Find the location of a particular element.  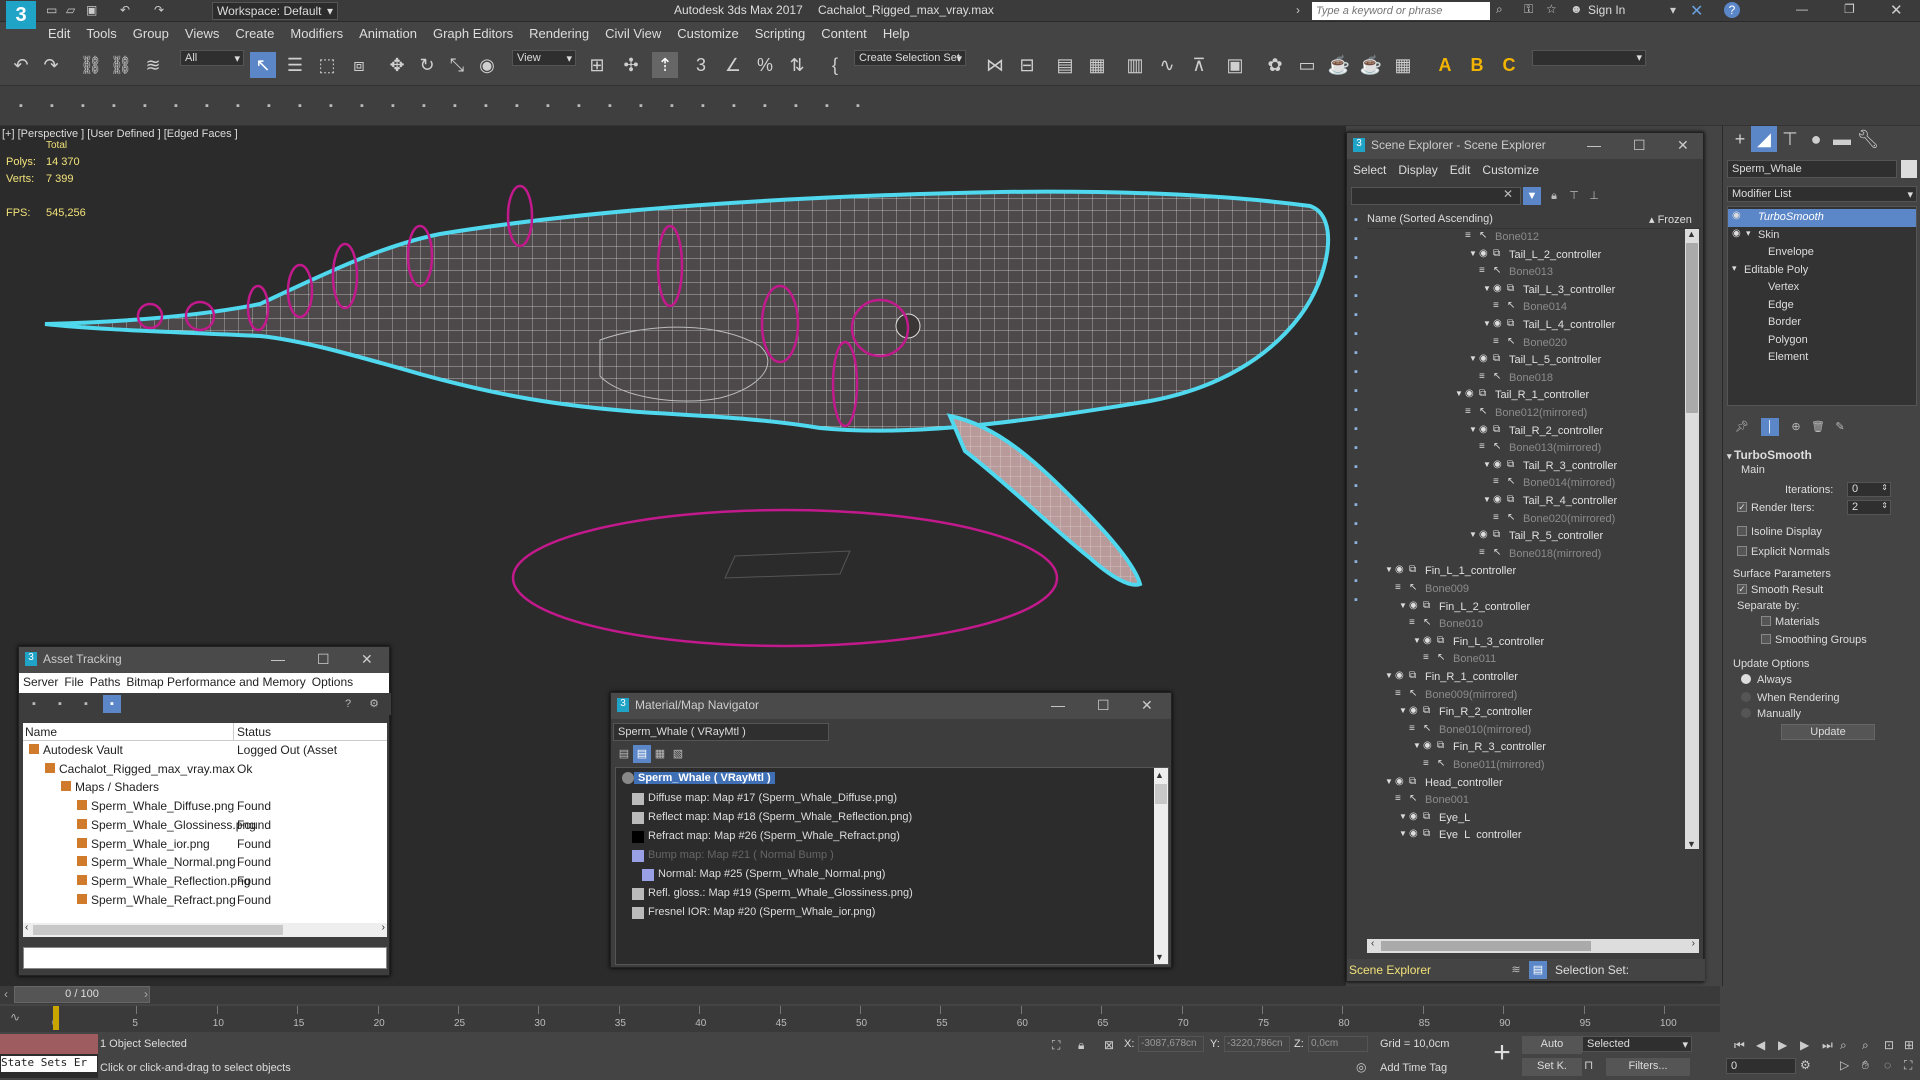

bone-icon: ▪ is located at coordinates (734, 106).